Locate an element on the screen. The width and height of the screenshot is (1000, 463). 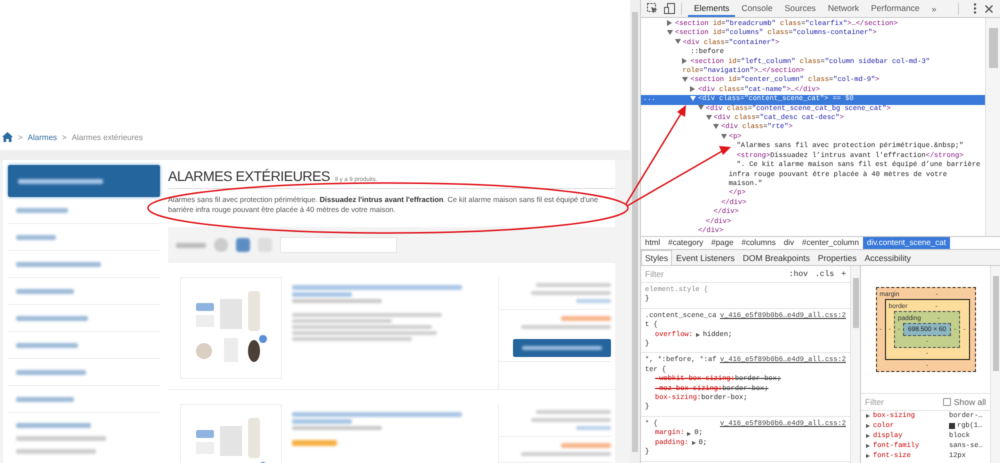
style-tool-button: + is located at coordinates (843, 274).